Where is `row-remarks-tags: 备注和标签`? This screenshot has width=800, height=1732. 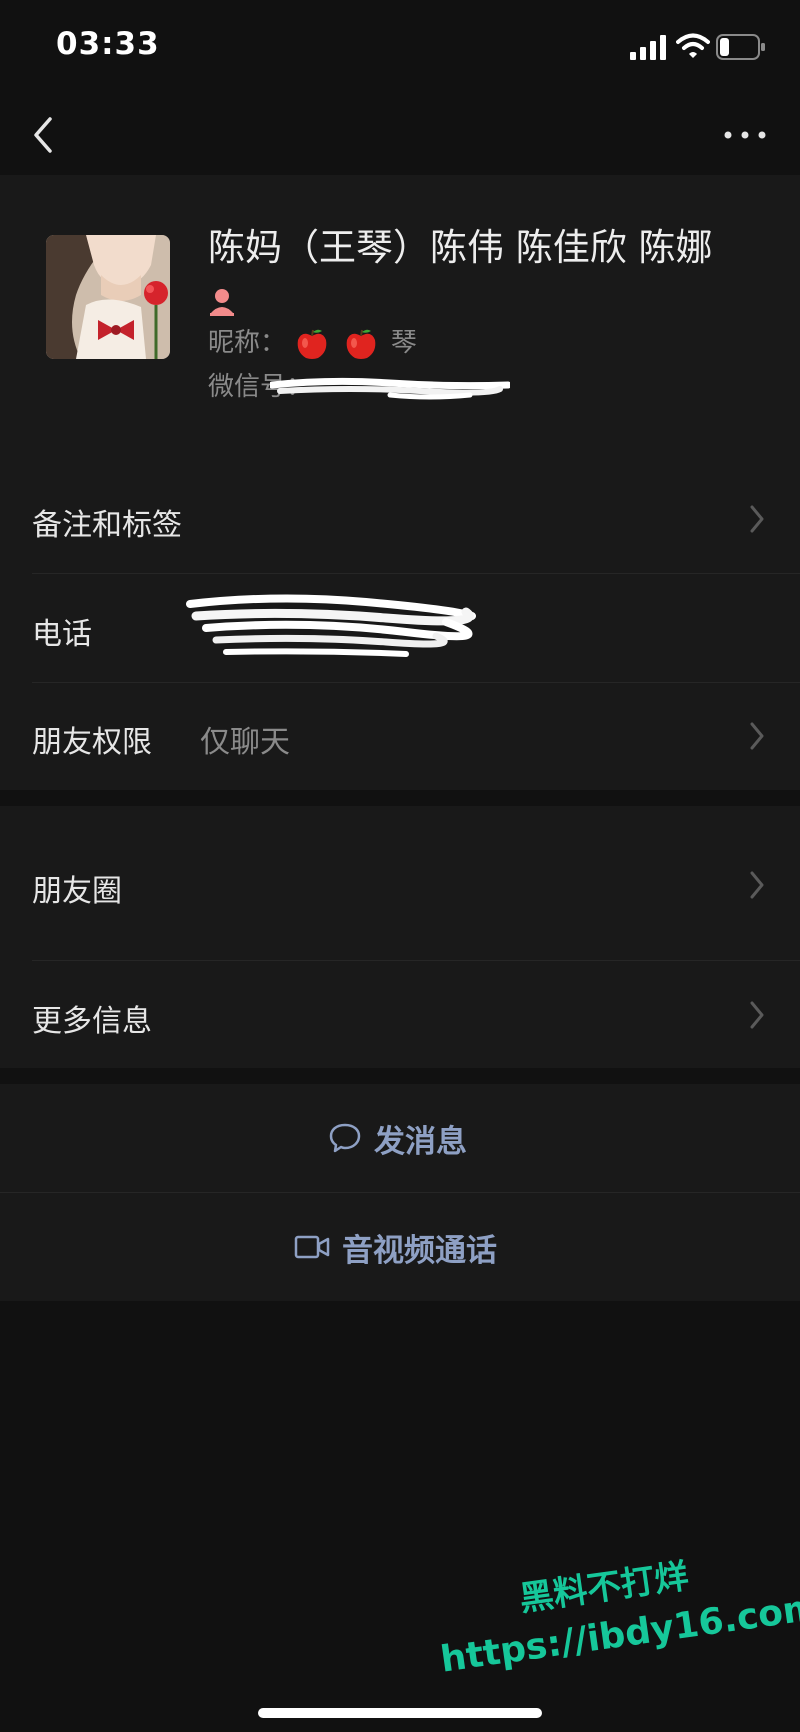
row-remarks-tags: 备注和标签 is located at coordinates (400, 519).